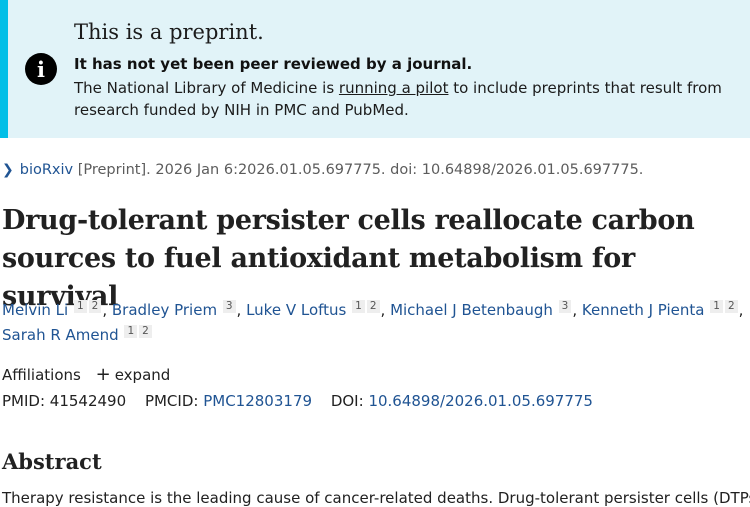 Image resolution: width=750 pixels, height=507 pixels. I want to click on running-a-pilot-link: running a pilot, so click(394, 88).